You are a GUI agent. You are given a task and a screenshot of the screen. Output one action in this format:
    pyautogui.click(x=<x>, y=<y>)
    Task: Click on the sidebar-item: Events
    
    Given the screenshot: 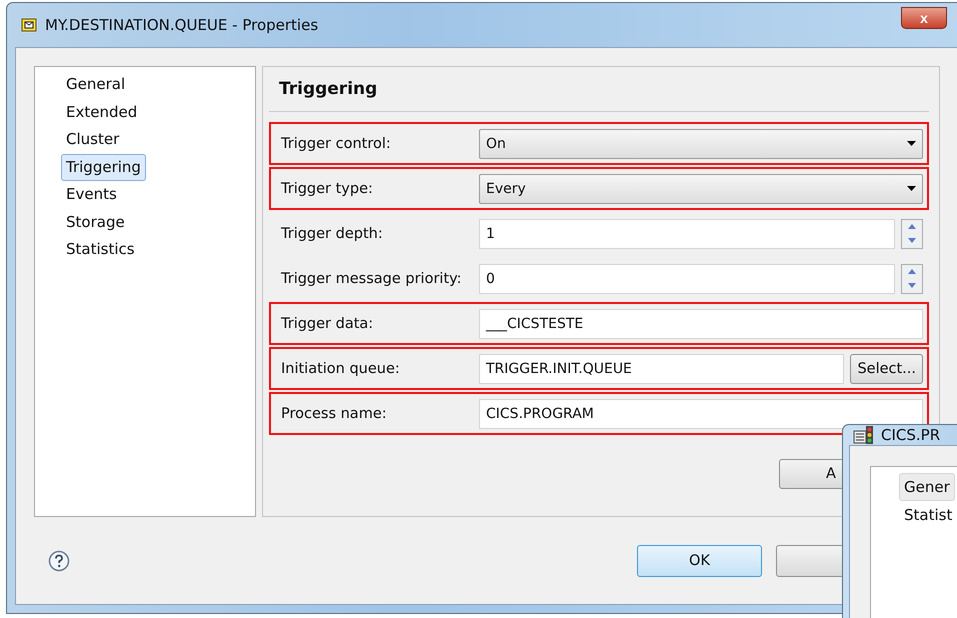 What is the action you would take?
    pyautogui.click(x=91, y=194)
    